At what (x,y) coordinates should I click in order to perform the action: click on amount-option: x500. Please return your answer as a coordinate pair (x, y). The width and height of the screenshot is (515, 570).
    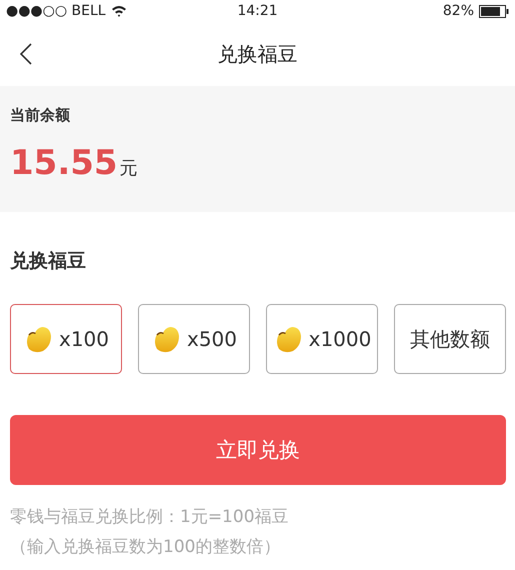
    Looking at the image, I should click on (194, 339).